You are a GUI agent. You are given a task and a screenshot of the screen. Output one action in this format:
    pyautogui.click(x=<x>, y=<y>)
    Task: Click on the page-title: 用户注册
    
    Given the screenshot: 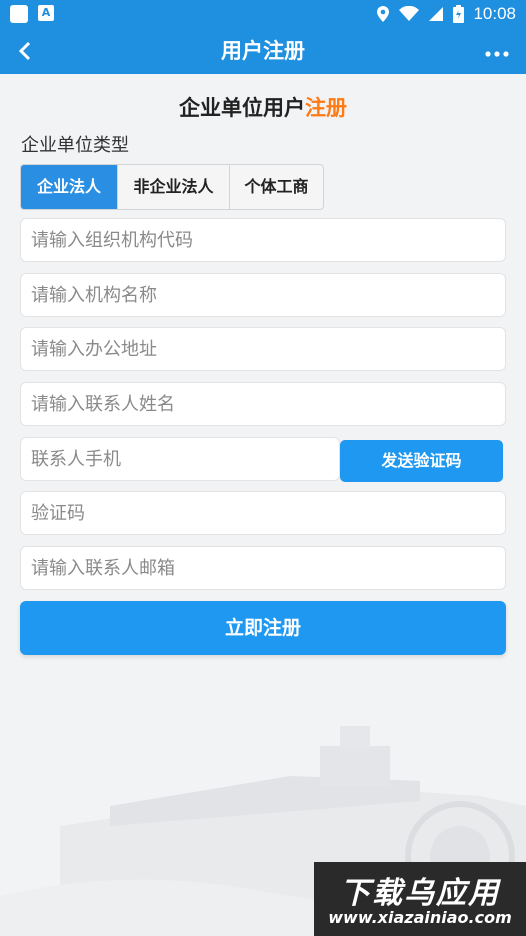 What is the action you would take?
    pyautogui.click(x=263, y=51)
    